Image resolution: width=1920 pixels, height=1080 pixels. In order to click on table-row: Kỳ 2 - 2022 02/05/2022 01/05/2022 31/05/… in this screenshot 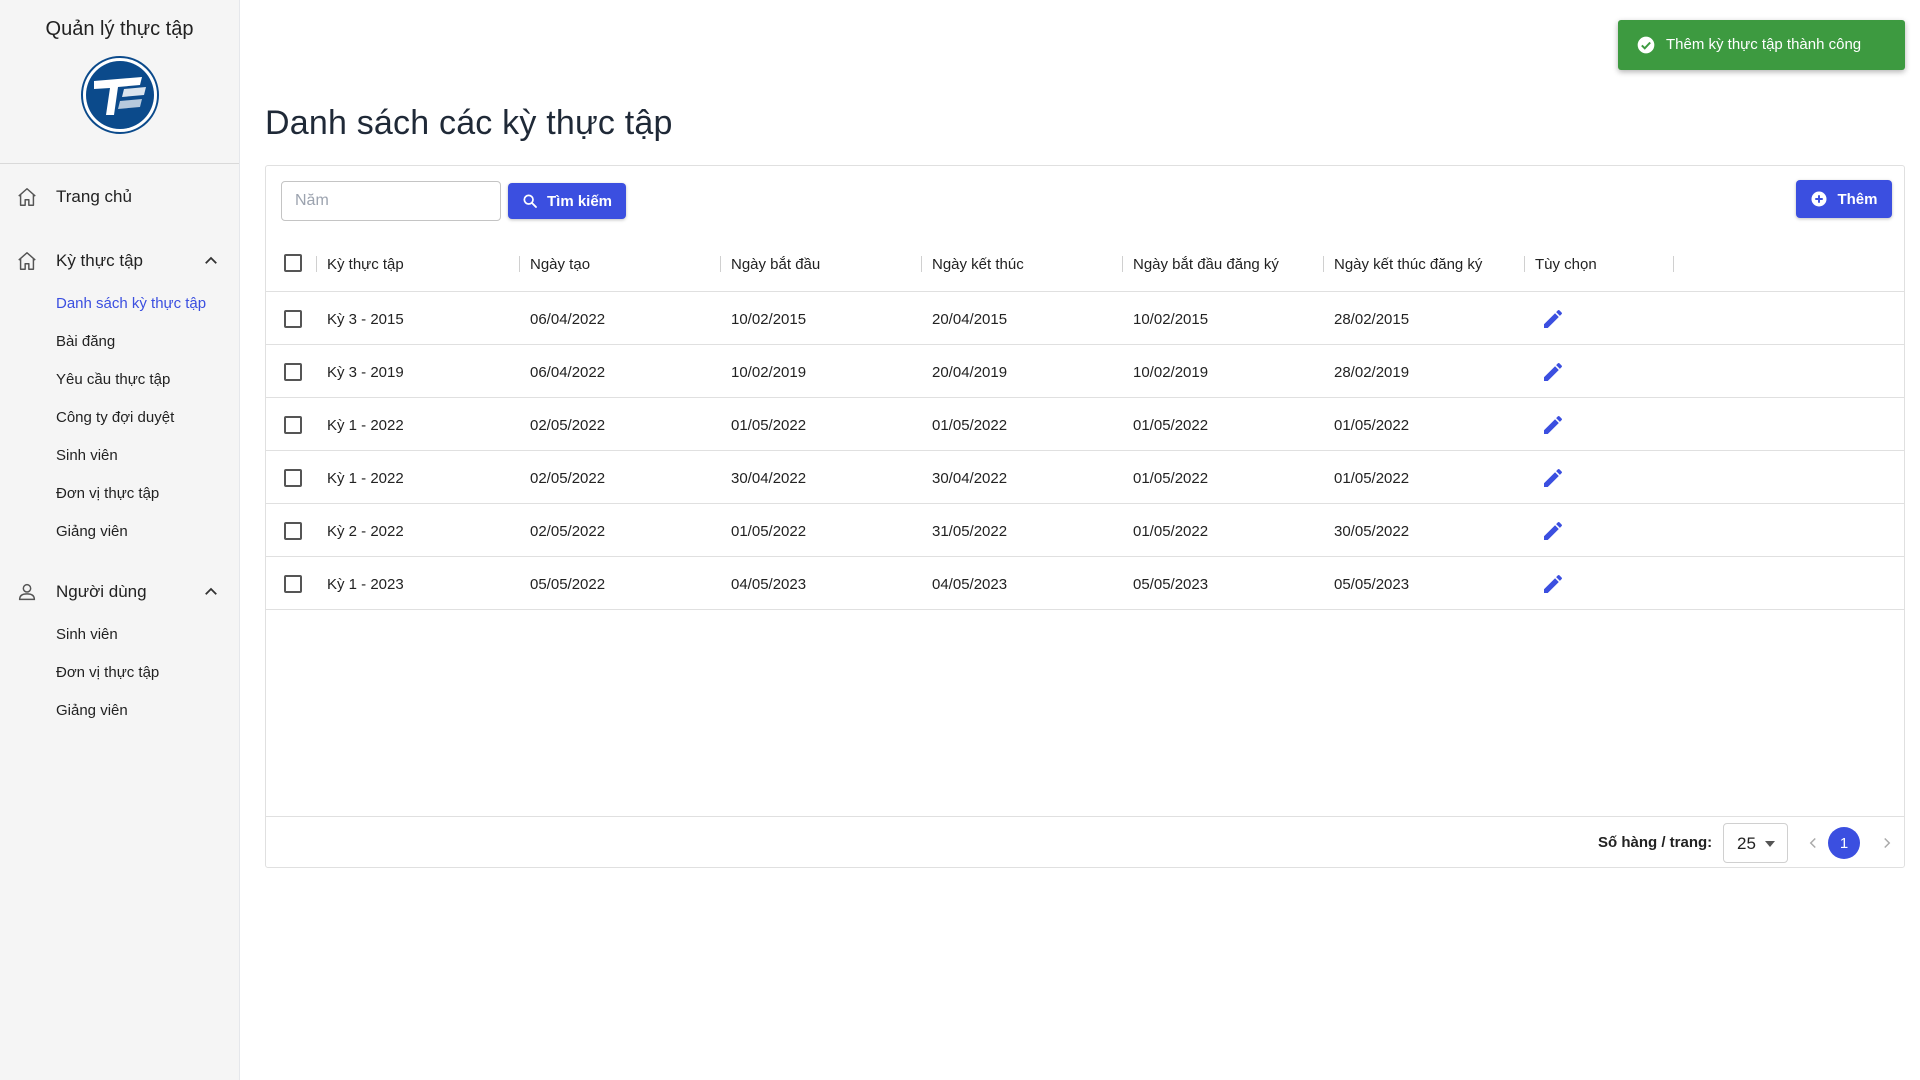, I will do `click(1085, 531)`.